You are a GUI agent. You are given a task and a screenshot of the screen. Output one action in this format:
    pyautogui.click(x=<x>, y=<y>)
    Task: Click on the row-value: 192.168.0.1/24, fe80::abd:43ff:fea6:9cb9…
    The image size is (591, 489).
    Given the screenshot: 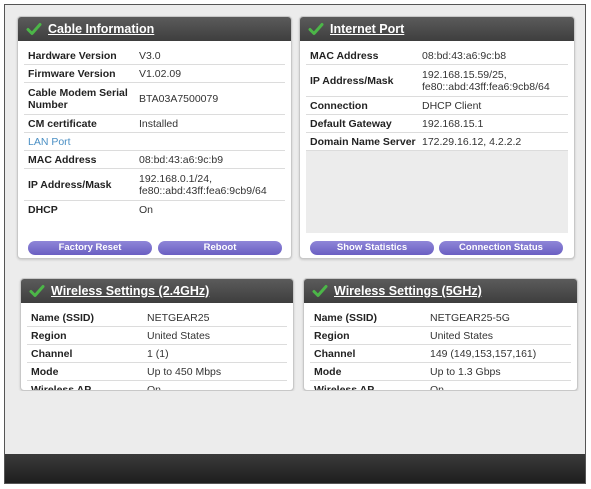 What is the action you would take?
    pyautogui.click(x=203, y=184)
    